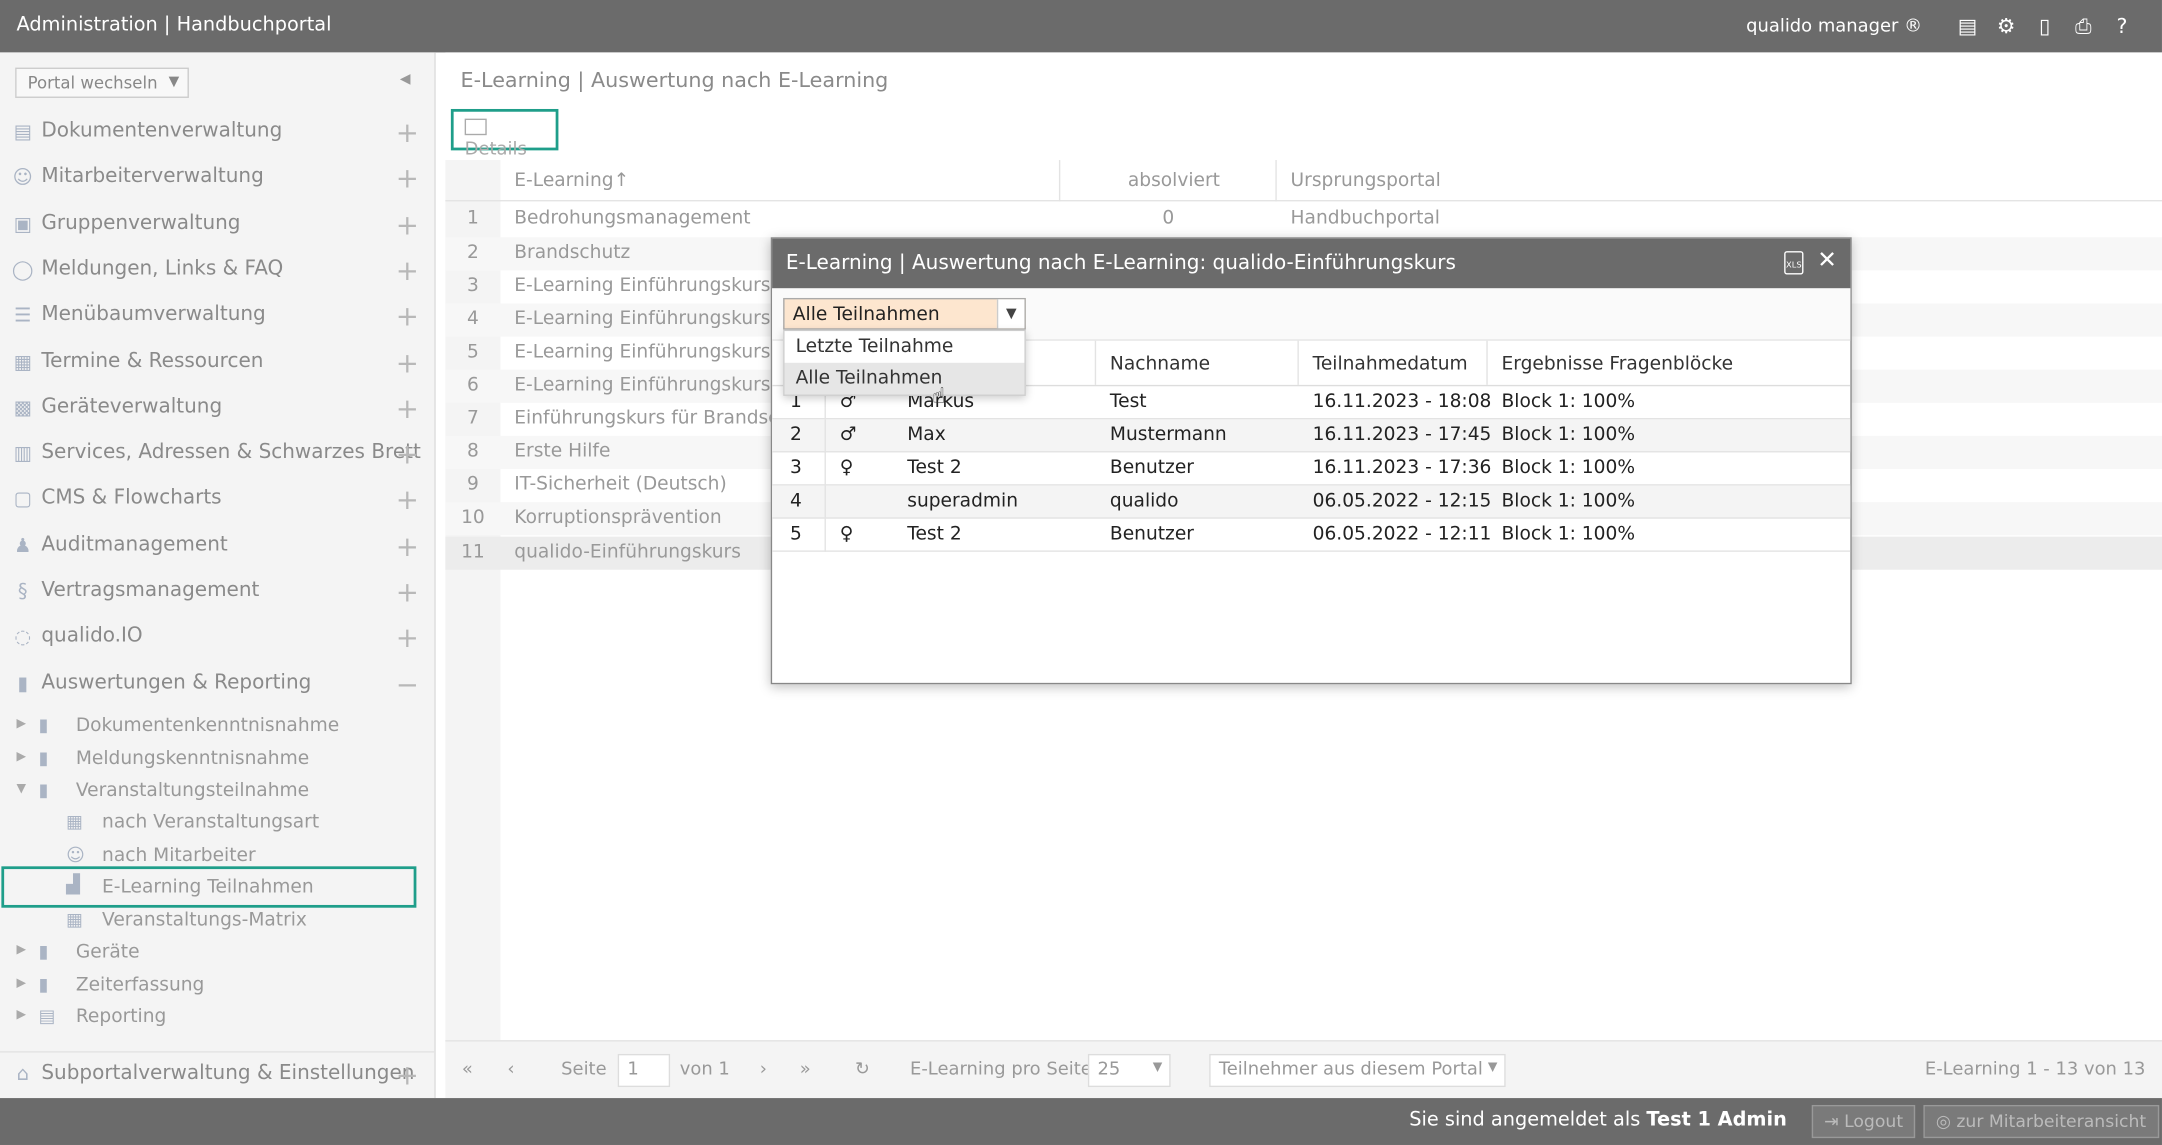  I want to click on chevron-down-icon: ▼, so click(1010, 314).